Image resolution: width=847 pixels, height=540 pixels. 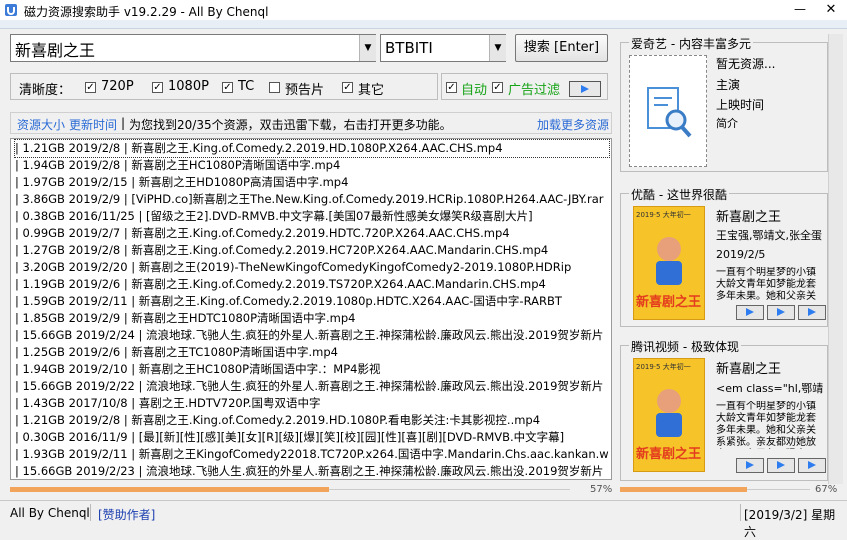 What do you see at coordinates (766, 284) in the screenshot?
I see `youku-summary: 一直有个明星梦的小镇大龄文青年如梦能龙套多年未果。她和父亲关` at bounding box center [766, 284].